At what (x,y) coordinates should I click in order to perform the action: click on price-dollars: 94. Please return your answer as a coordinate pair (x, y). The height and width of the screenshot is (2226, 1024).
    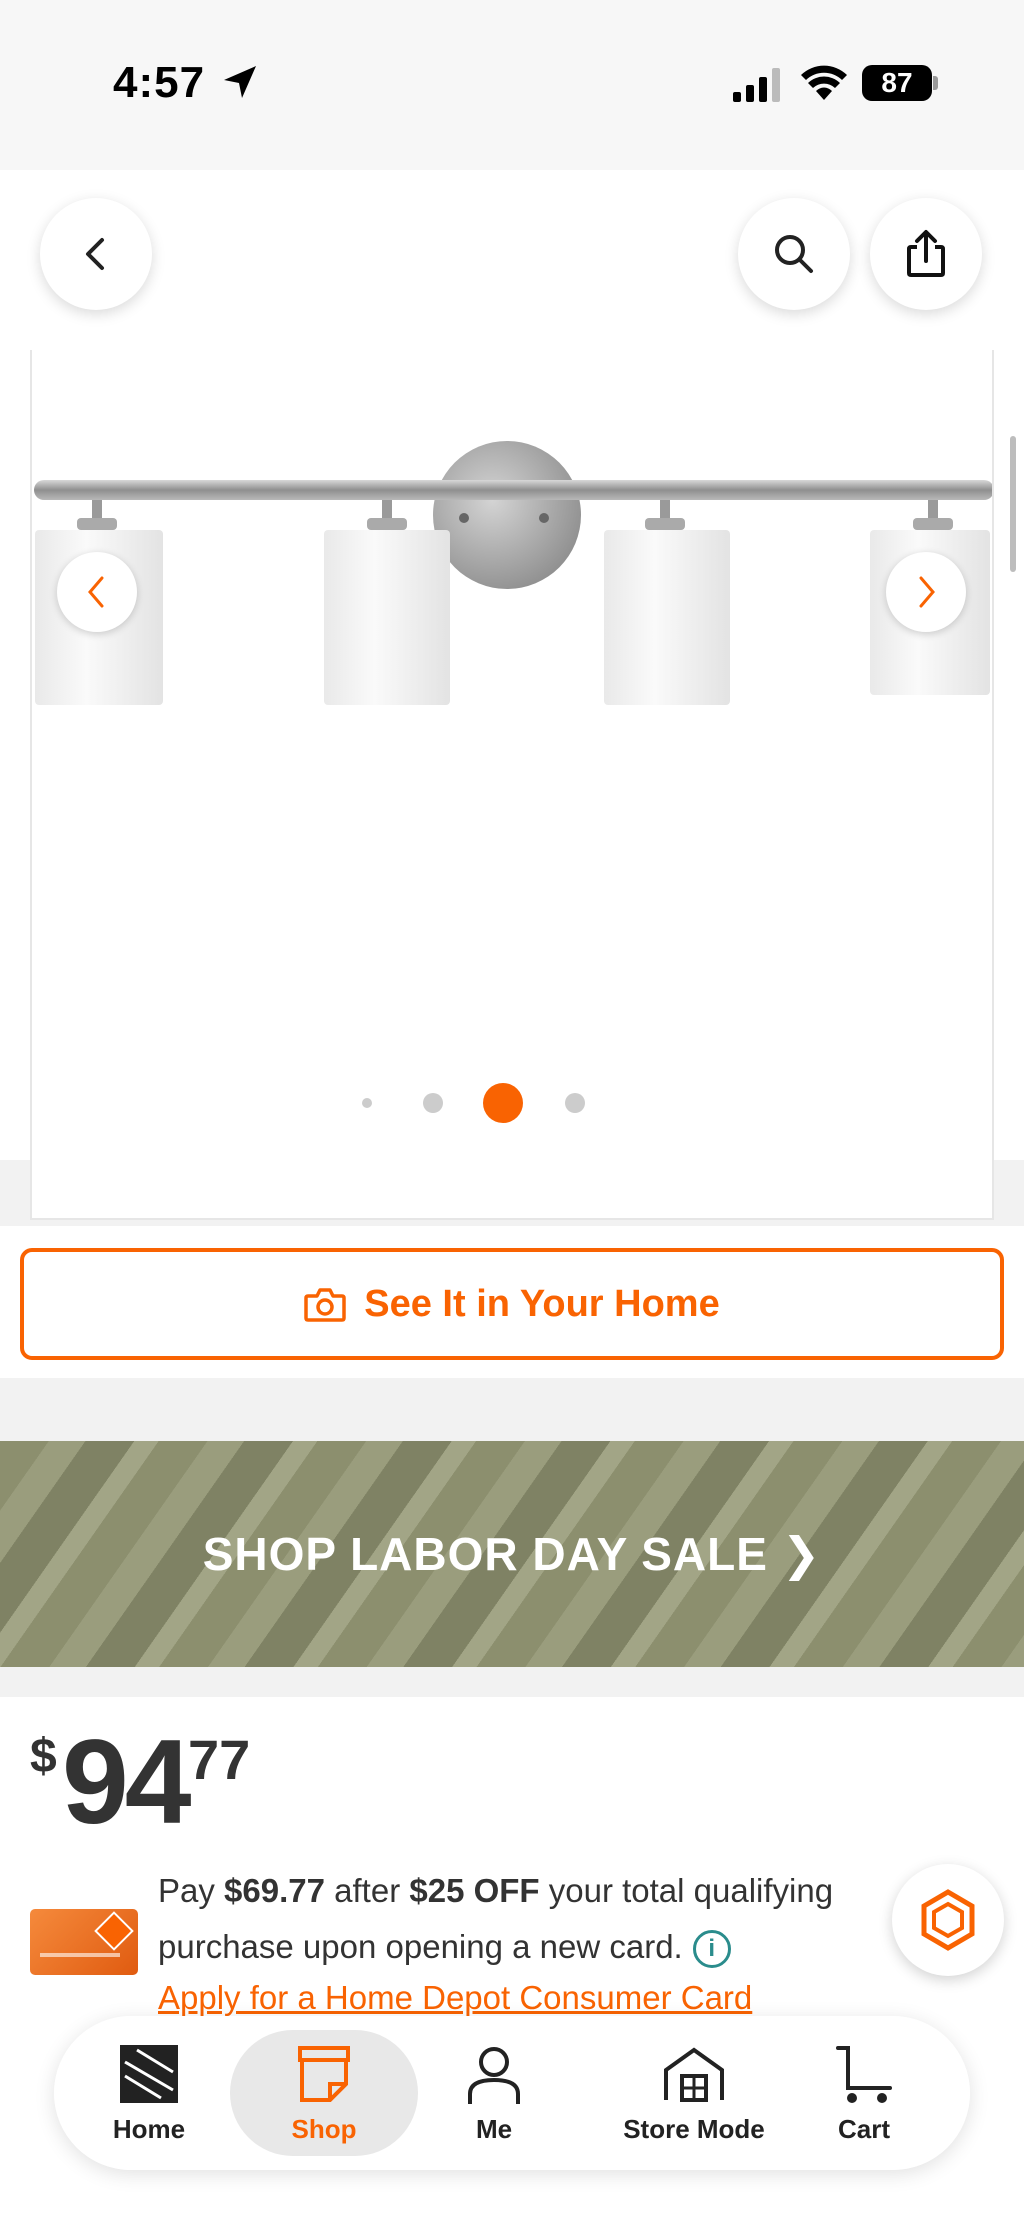
    Looking at the image, I should click on (126, 1782).